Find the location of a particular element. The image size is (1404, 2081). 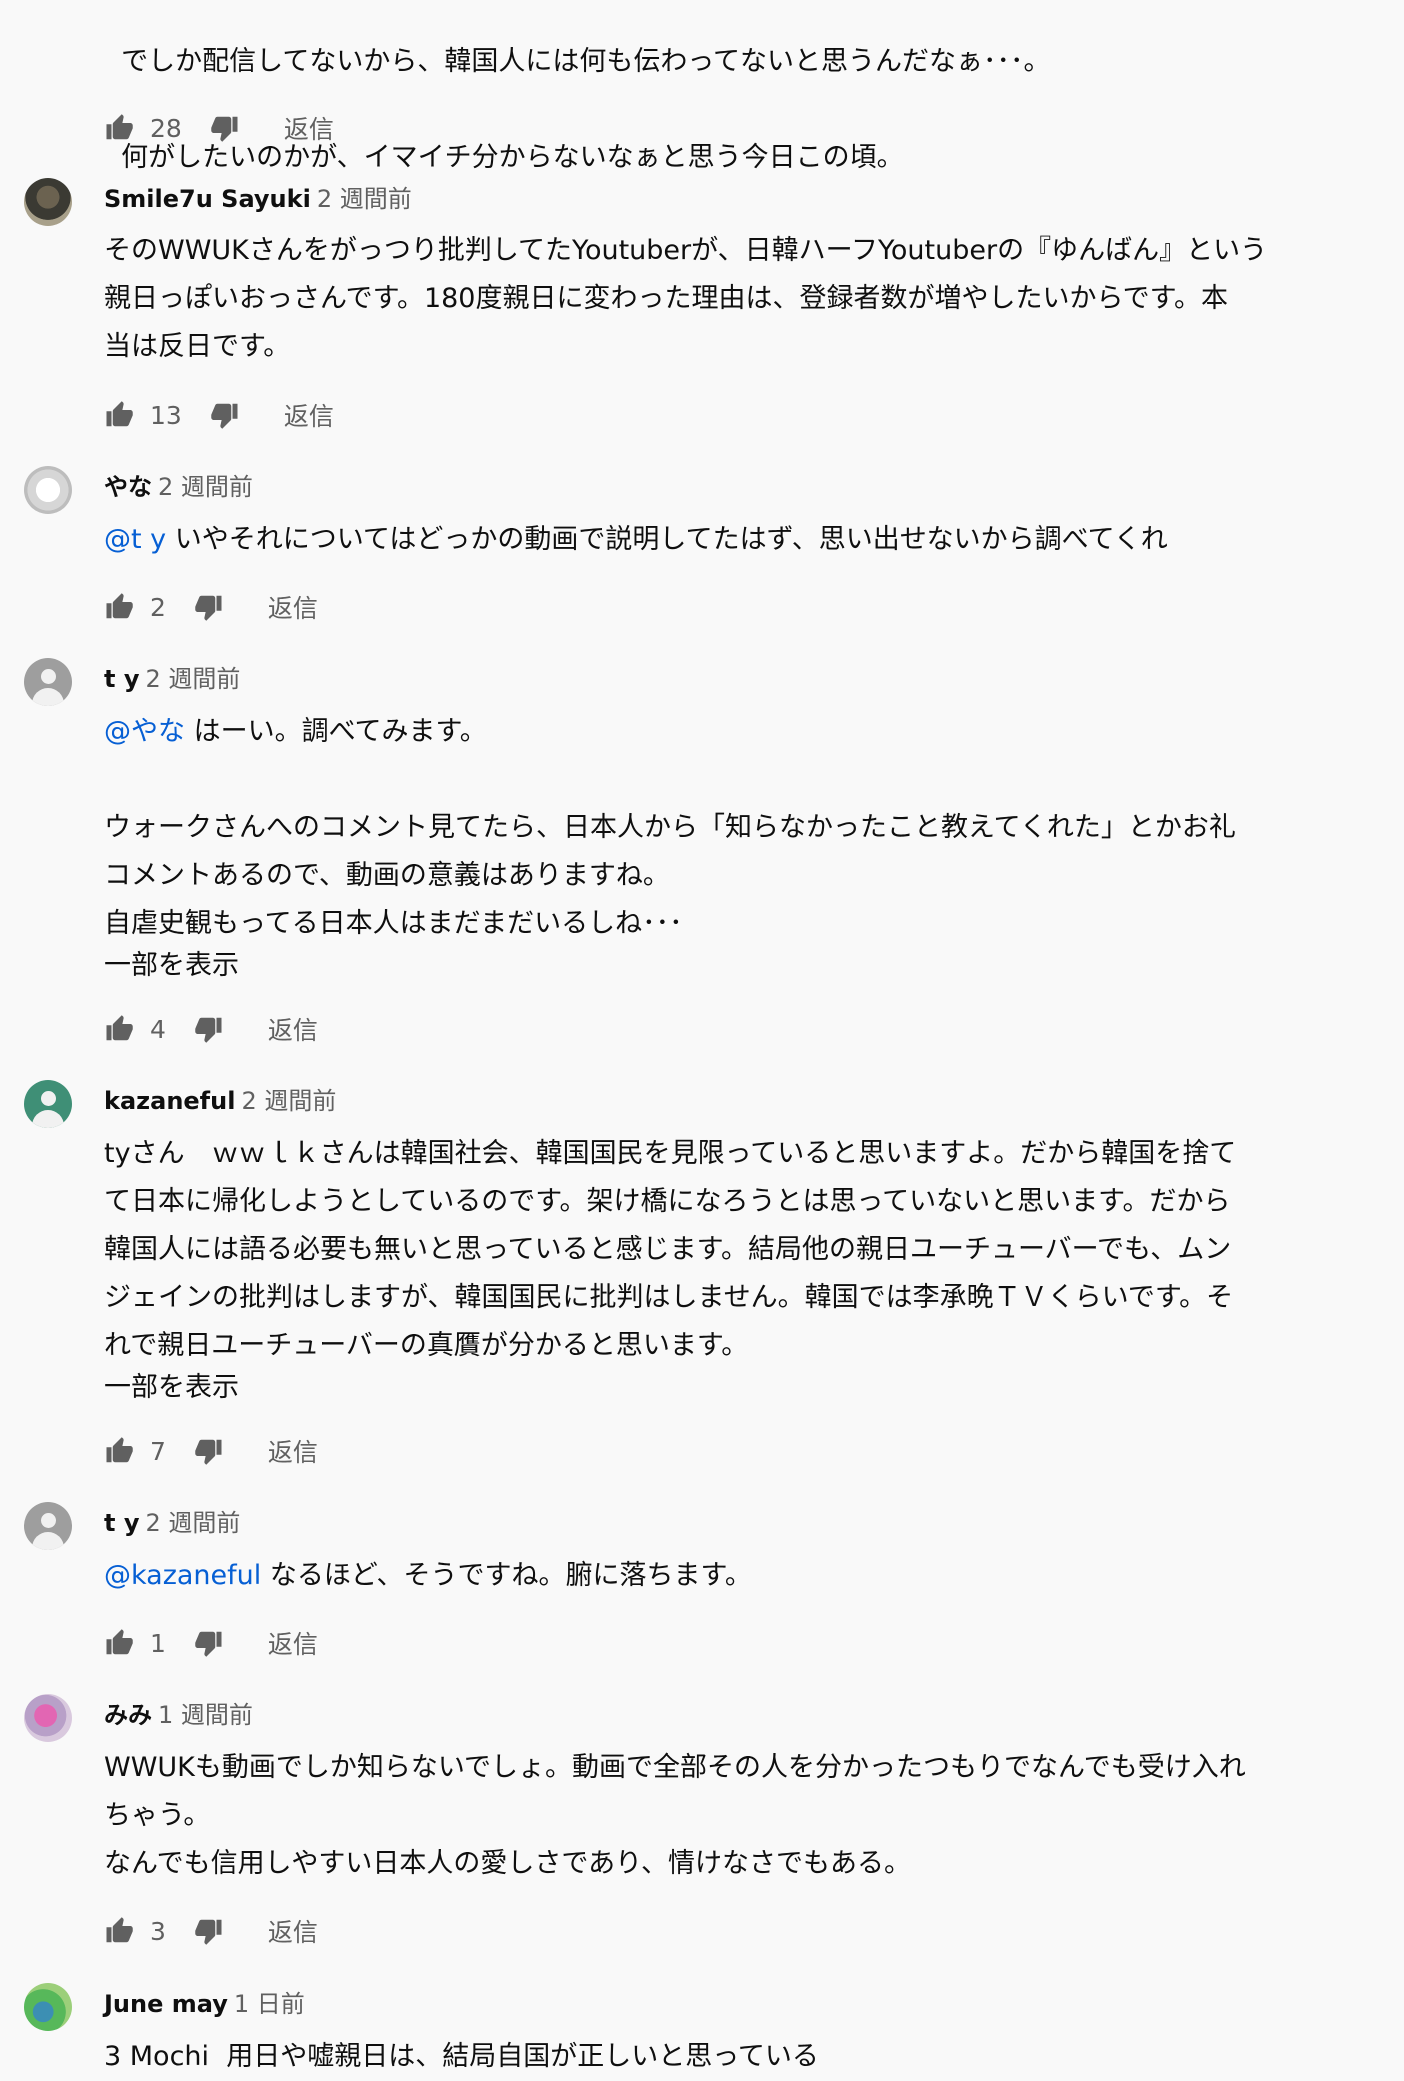

comment-header: kazaneful 2 週間前 is located at coordinates (220, 1101).